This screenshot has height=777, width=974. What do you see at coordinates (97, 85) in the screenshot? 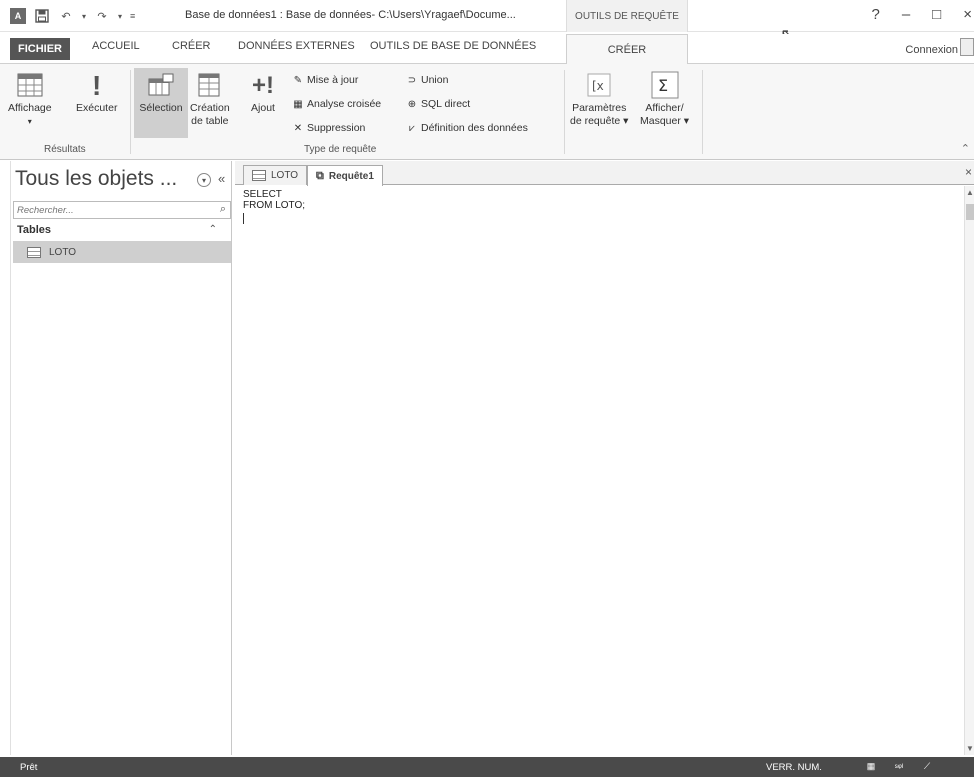
I see `run-exclamation-icon: !` at bounding box center [97, 85].